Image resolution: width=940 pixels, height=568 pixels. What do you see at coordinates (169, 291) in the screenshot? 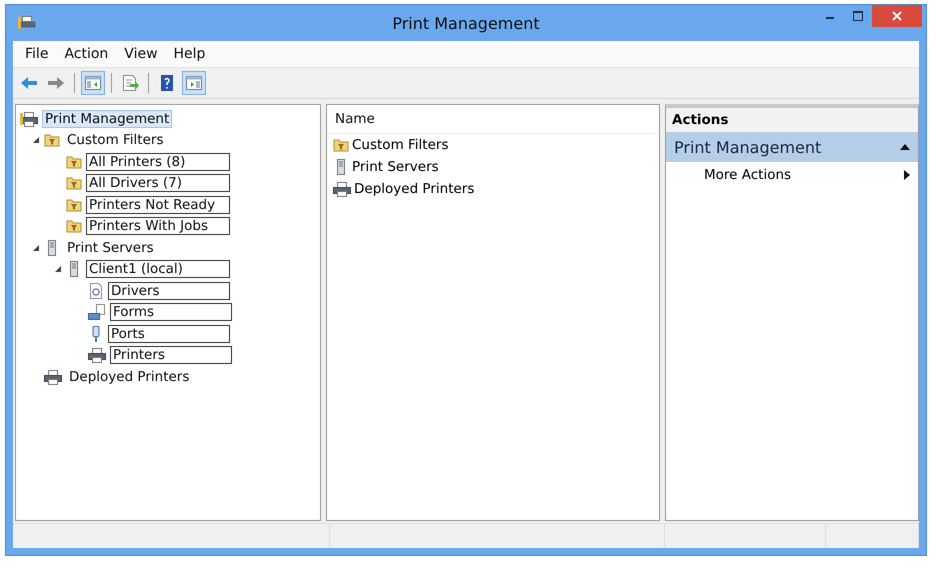
I see `tree-item: Drivers` at bounding box center [169, 291].